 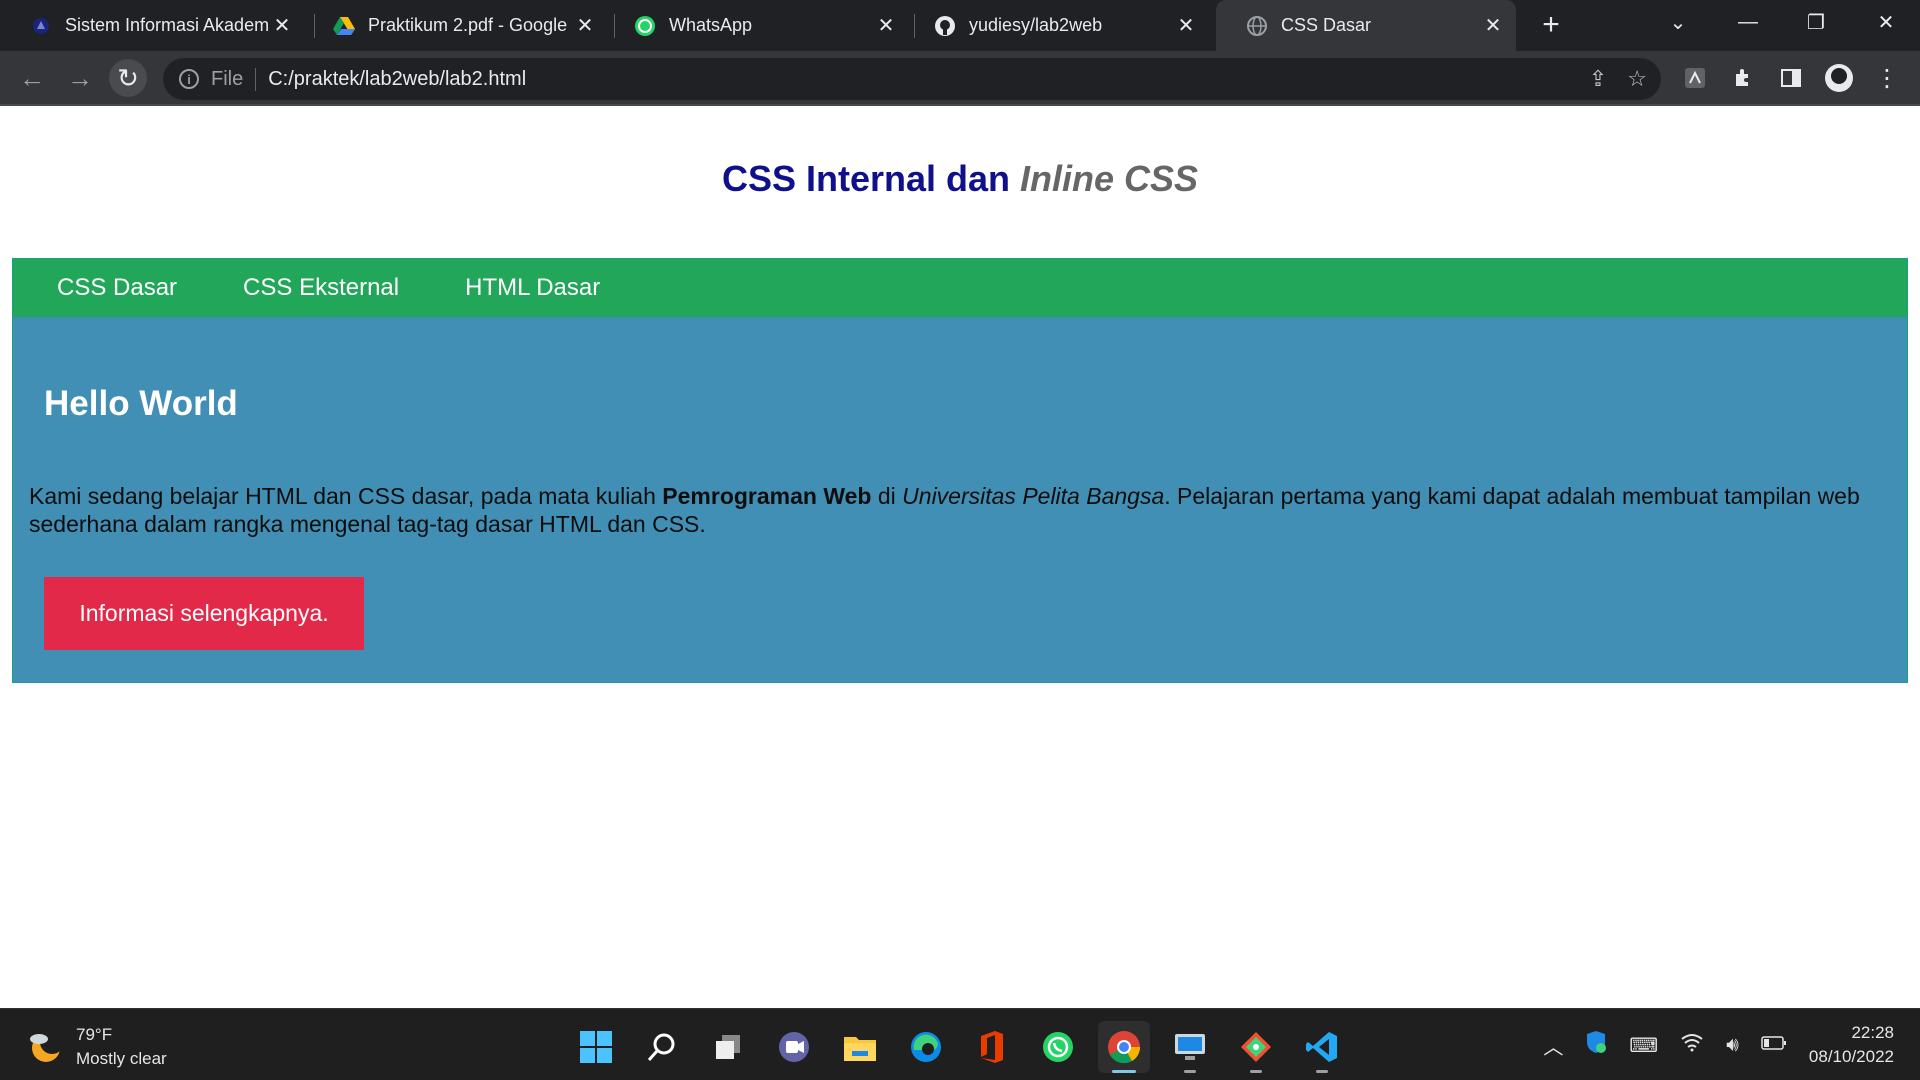 What do you see at coordinates (1816, 22) in the screenshot?
I see `restore-button: ❐` at bounding box center [1816, 22].